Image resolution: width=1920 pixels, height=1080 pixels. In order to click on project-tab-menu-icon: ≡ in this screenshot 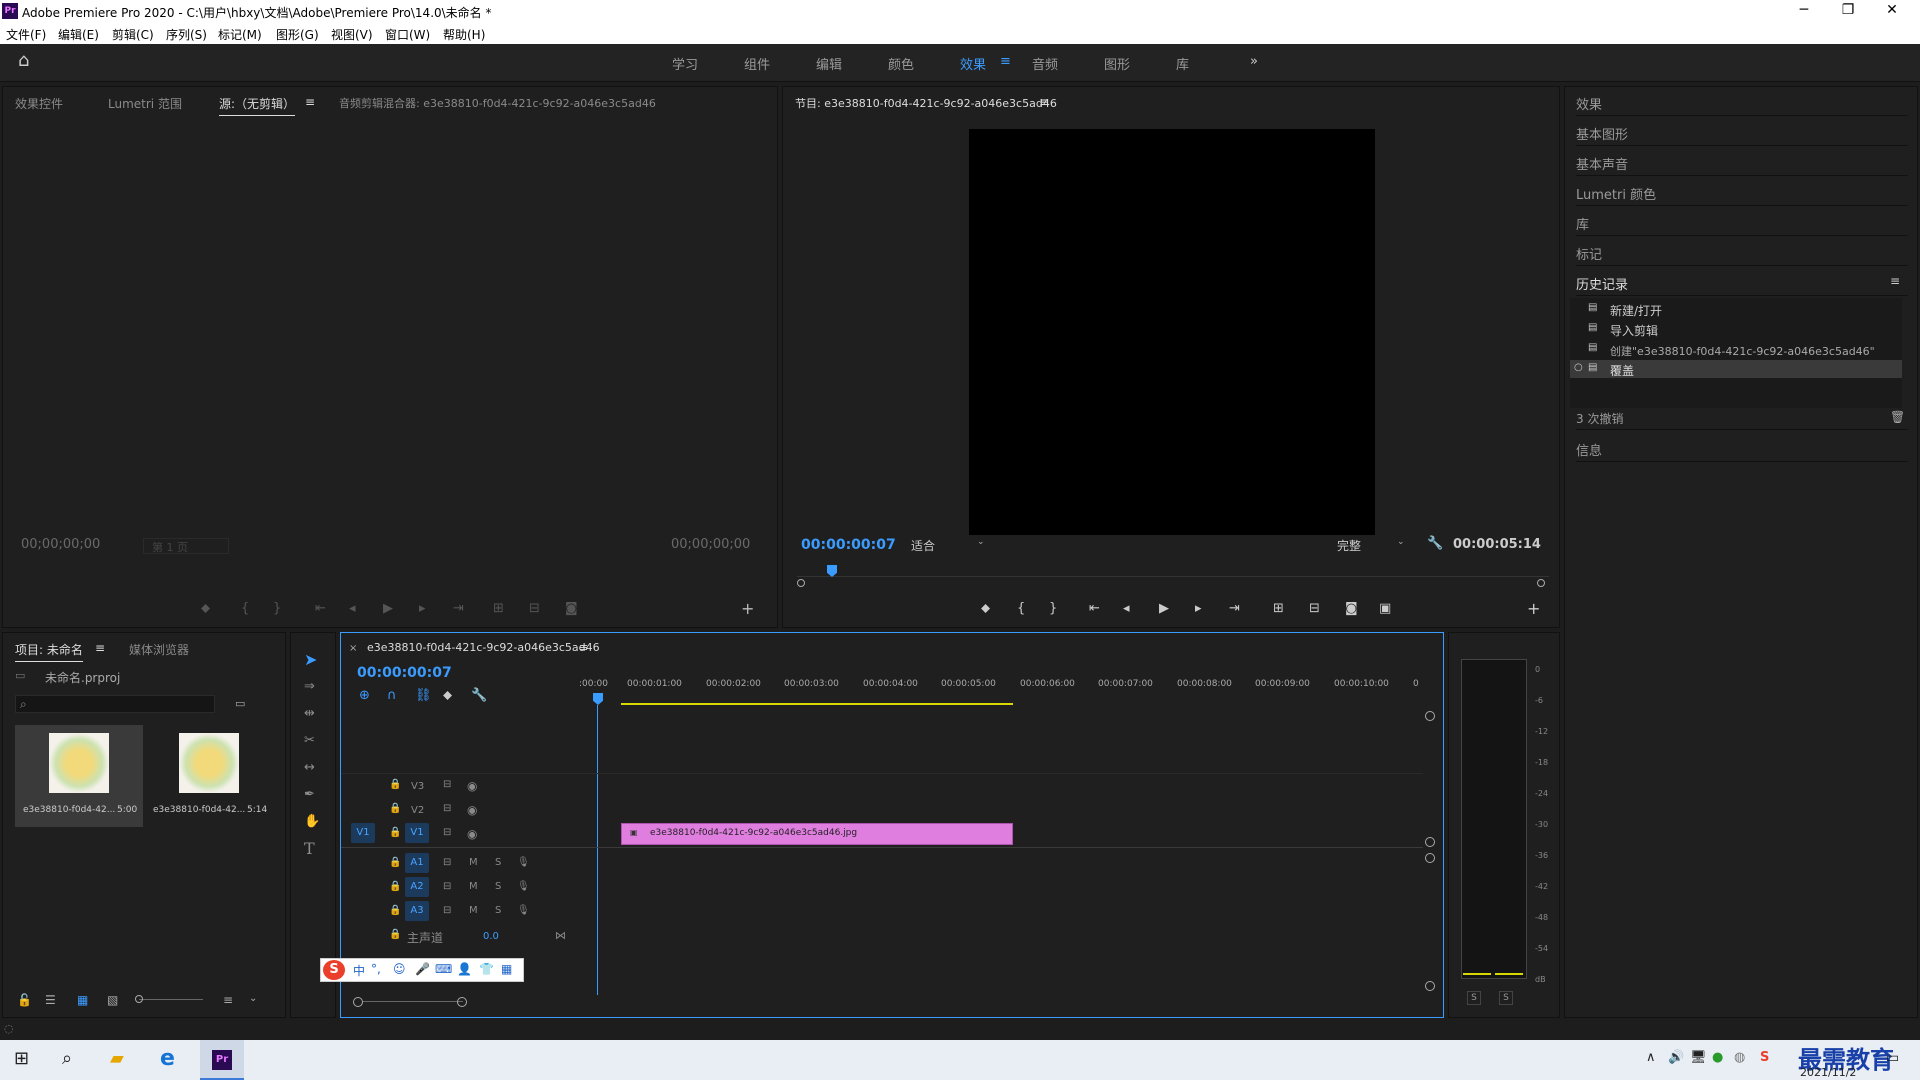, I will do `click(100, 648)`.